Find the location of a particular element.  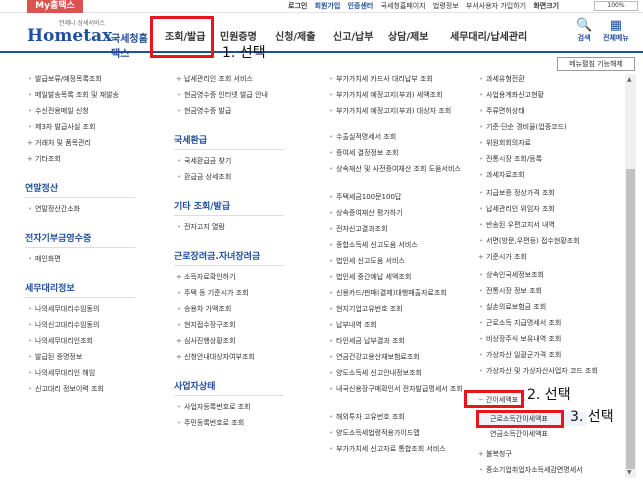

menu-item: 서면(방문,우편등) 접수현황조회 is located at coordinates (529, 241).